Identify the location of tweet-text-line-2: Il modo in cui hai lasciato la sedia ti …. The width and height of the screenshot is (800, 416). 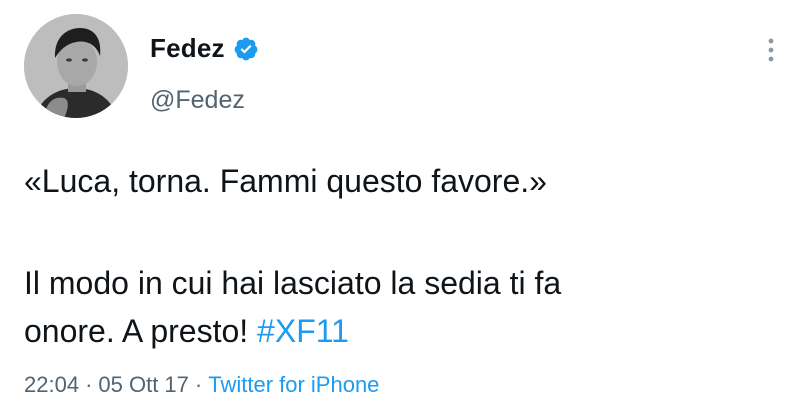
(293, 283).